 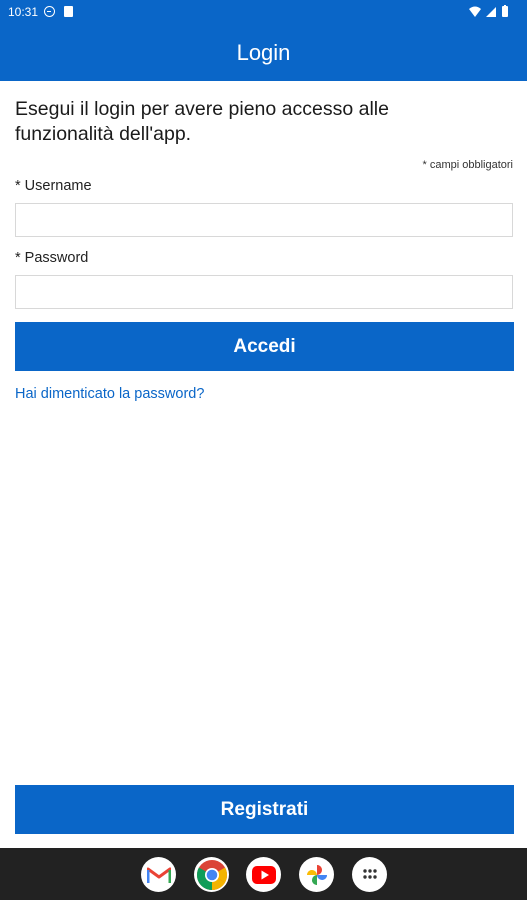 What do you see at coordinates (491, 12) in the screenshot?
I see `cellular-signal-icon` at bounding box center [491, 12].